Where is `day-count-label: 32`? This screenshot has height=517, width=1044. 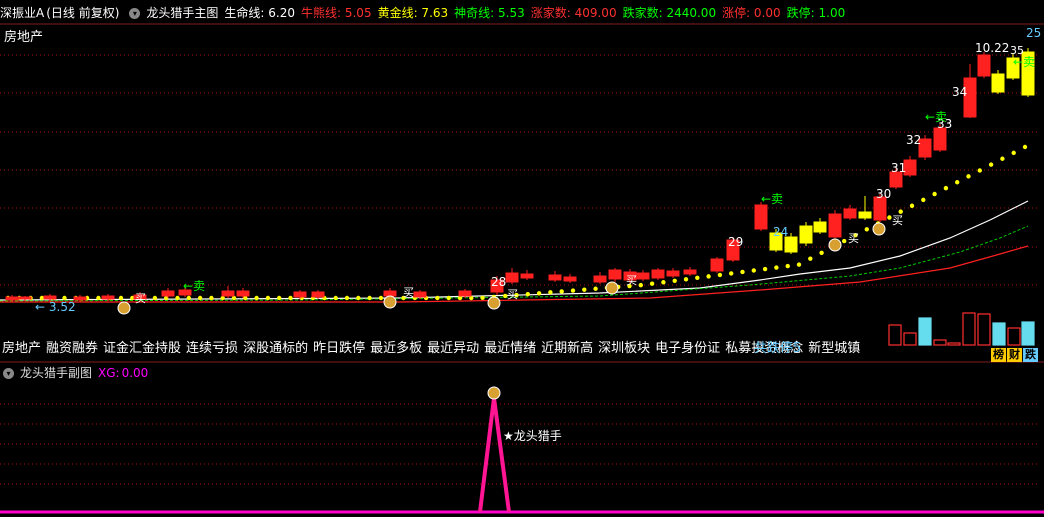
day-count-label: 32 is located at coordinates (913, 140).